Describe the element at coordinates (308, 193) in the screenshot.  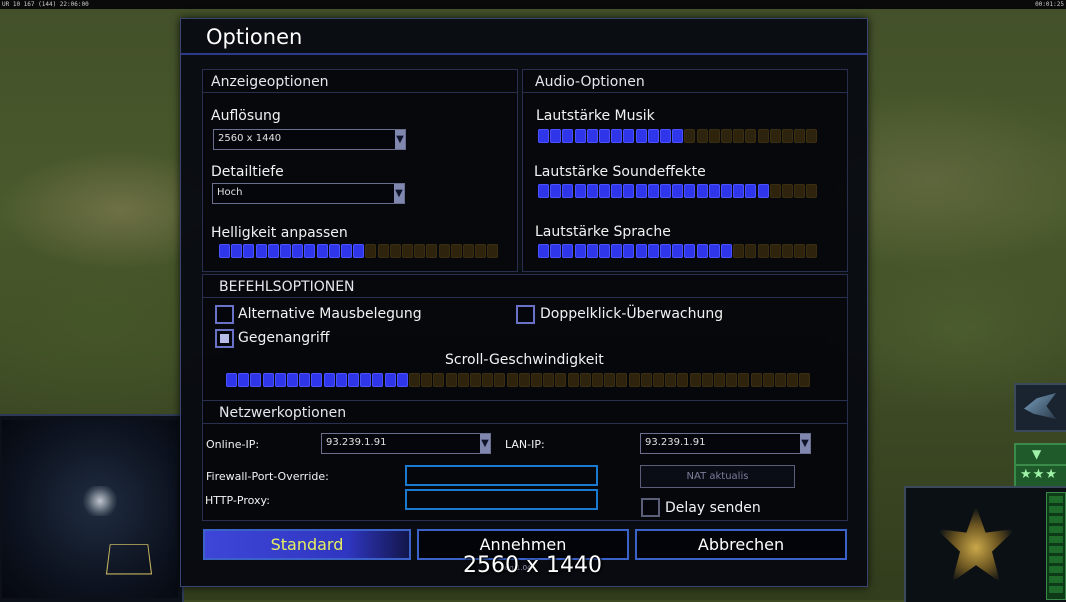
I see `detail-dropdown: Hoch ▼` at that location.